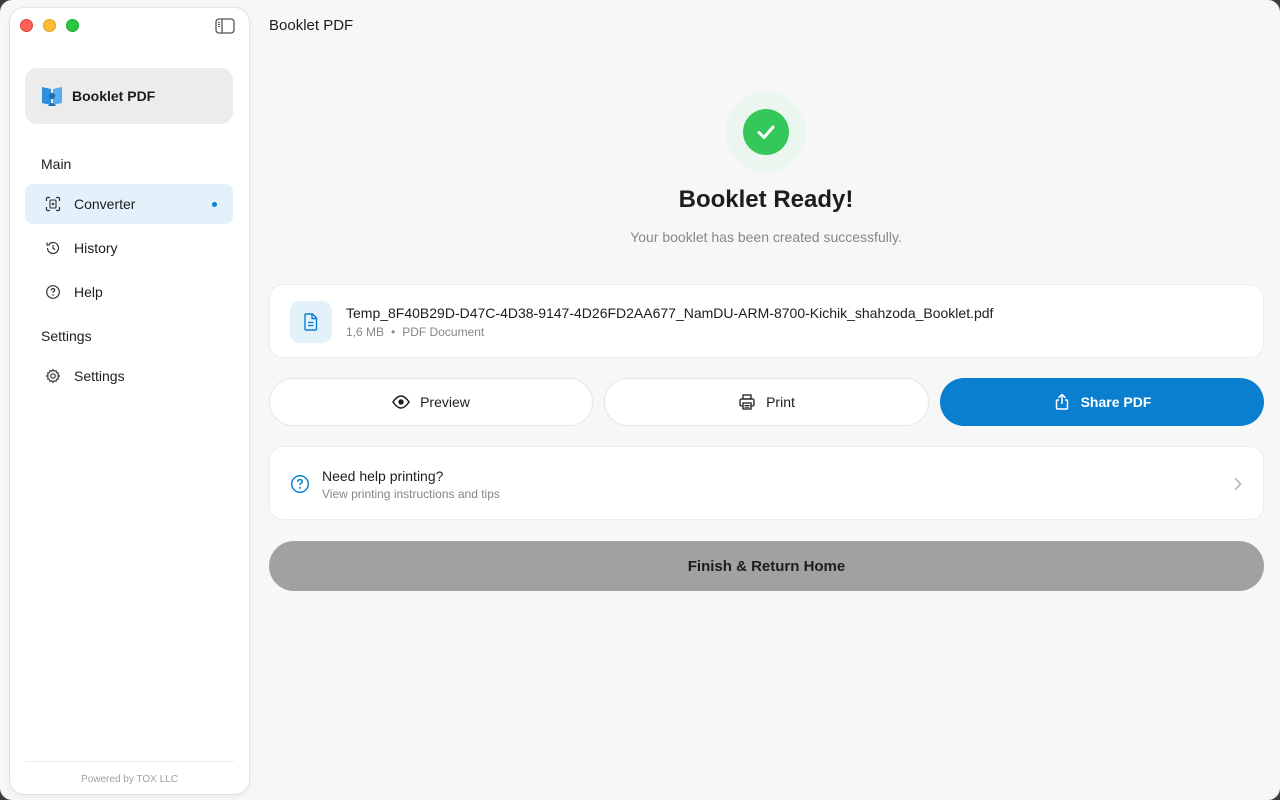  I want to click on section-settings-label: Settings, so click(66, 336).